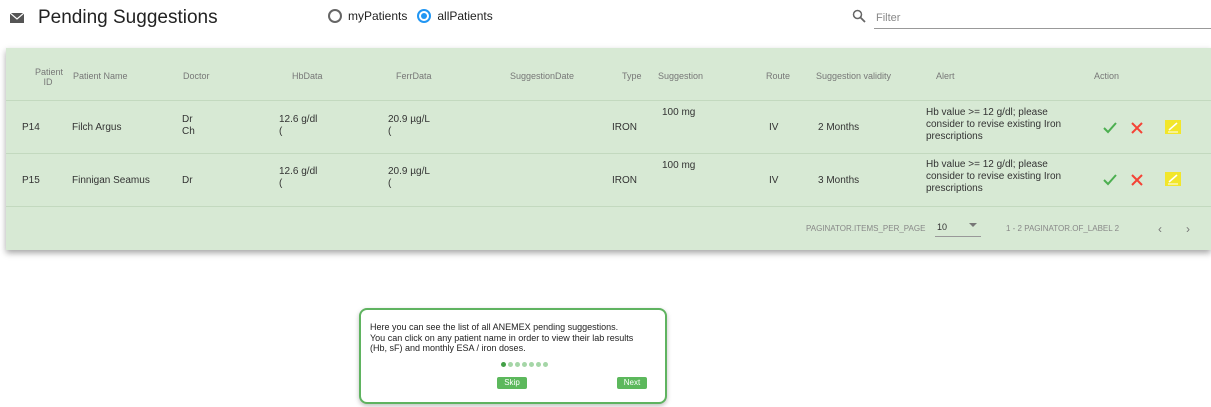 The width and height of the screenshot is (1211, 407). Describe the element at coordinates (1042, 18) in the screenshot. I see `filter-input` at that location.